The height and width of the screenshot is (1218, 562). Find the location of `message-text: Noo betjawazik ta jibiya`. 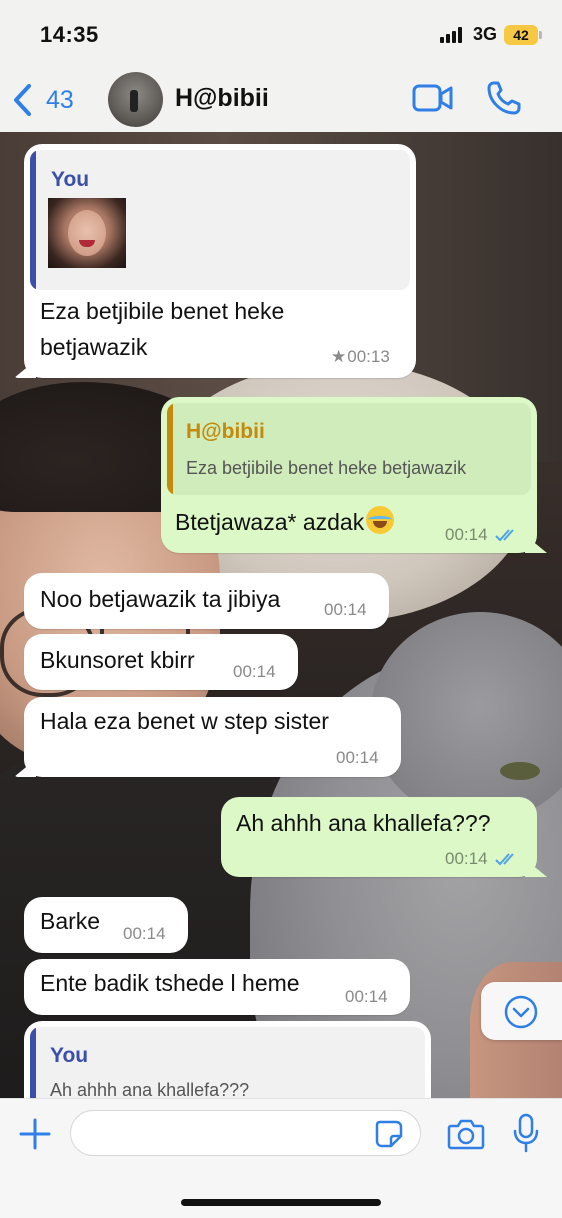

message-text: Noo betjawazik ta jibiya is located at coordinates (160, 599).